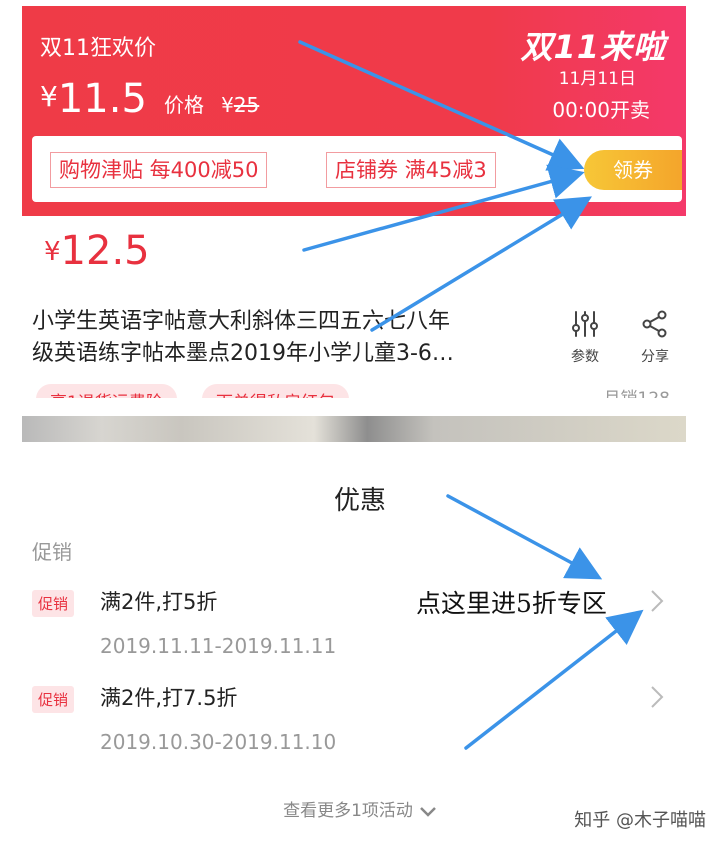 The height and width of the screenshot is (844, 720). What do you see at coordinates (654, 324) in the screenshot?
I see `share-icon` at bounding box center [654, 324].